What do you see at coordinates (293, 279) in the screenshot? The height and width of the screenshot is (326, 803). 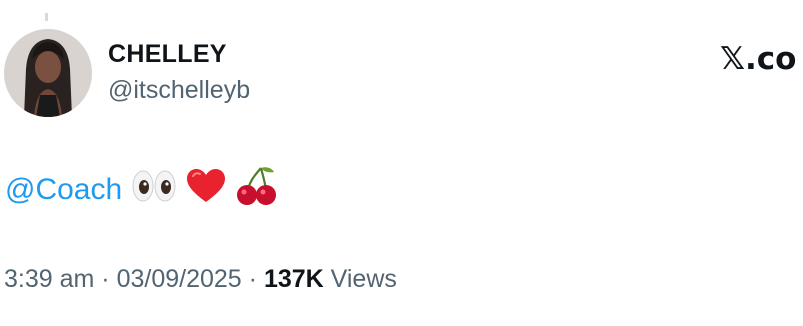 I see `views-count: 137K` at bounding box center [293, 279].